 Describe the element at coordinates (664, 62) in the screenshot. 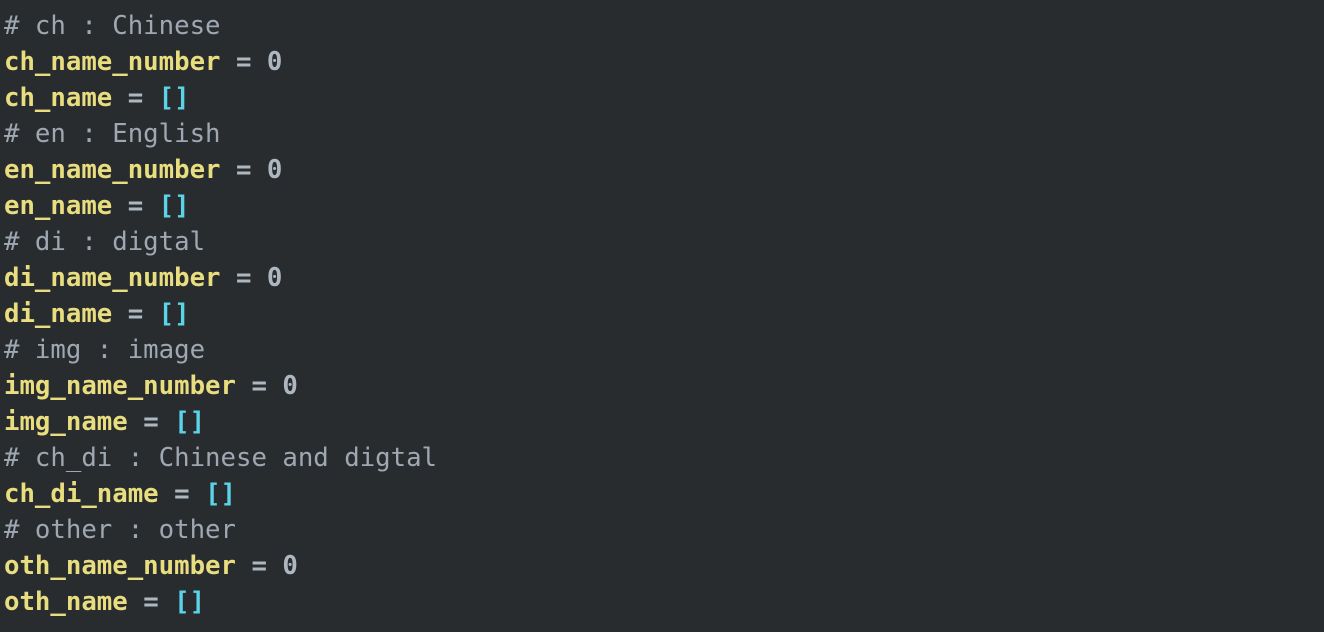

I see `code-line: ch_name_number = 0` at that location.